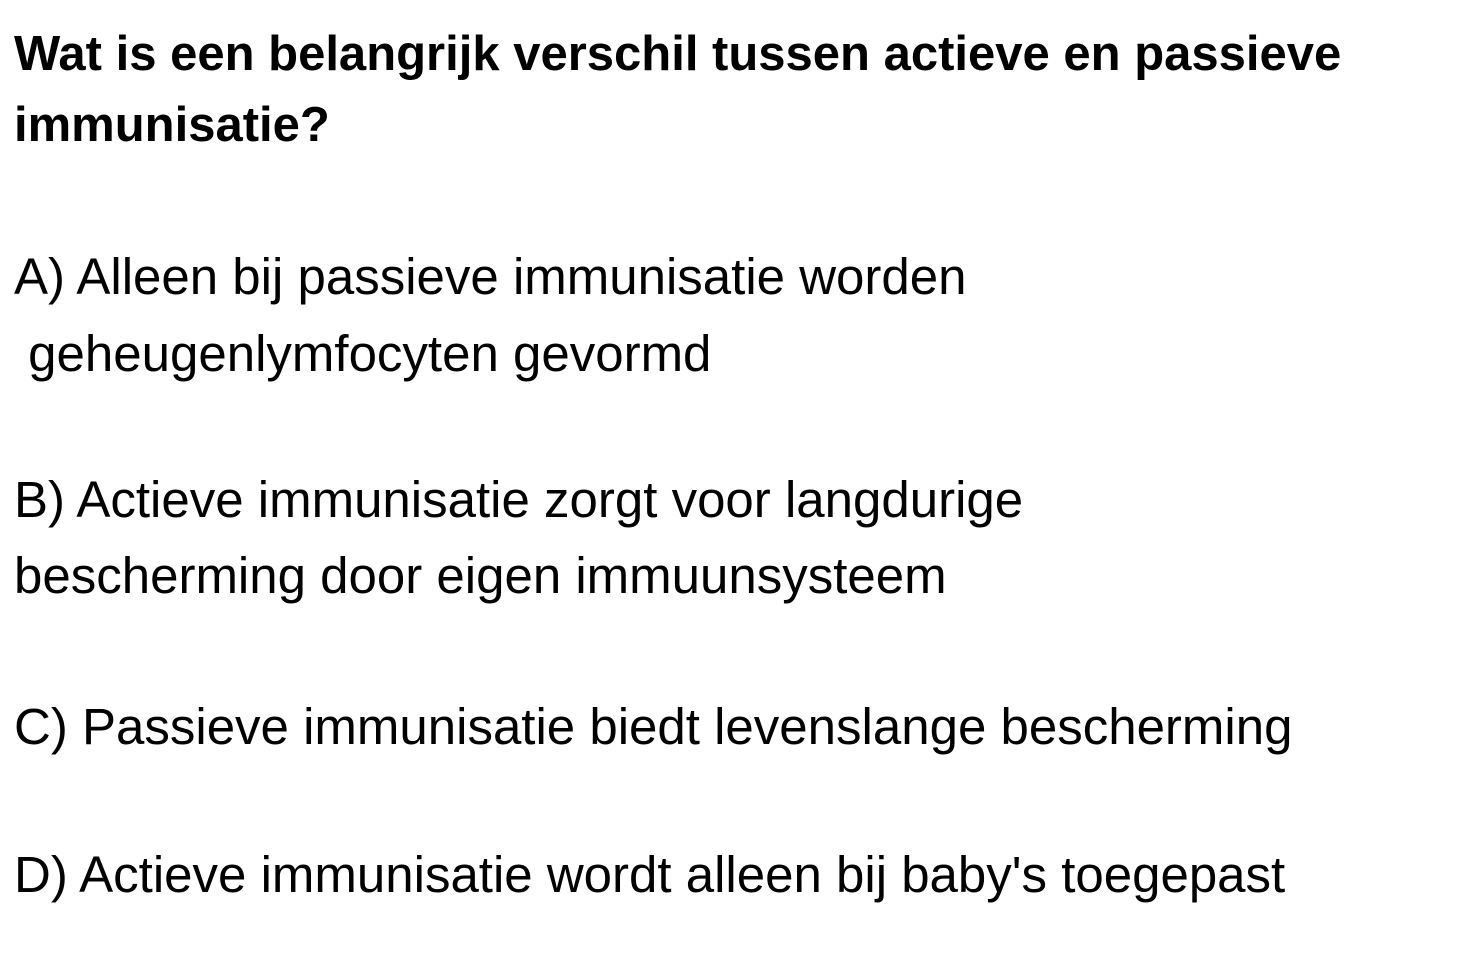 The height and width of the screenshot is (960, 1478). I want to click on option-b-line-2: bescherming door eigen immuunsysteem, so click(480, 575).